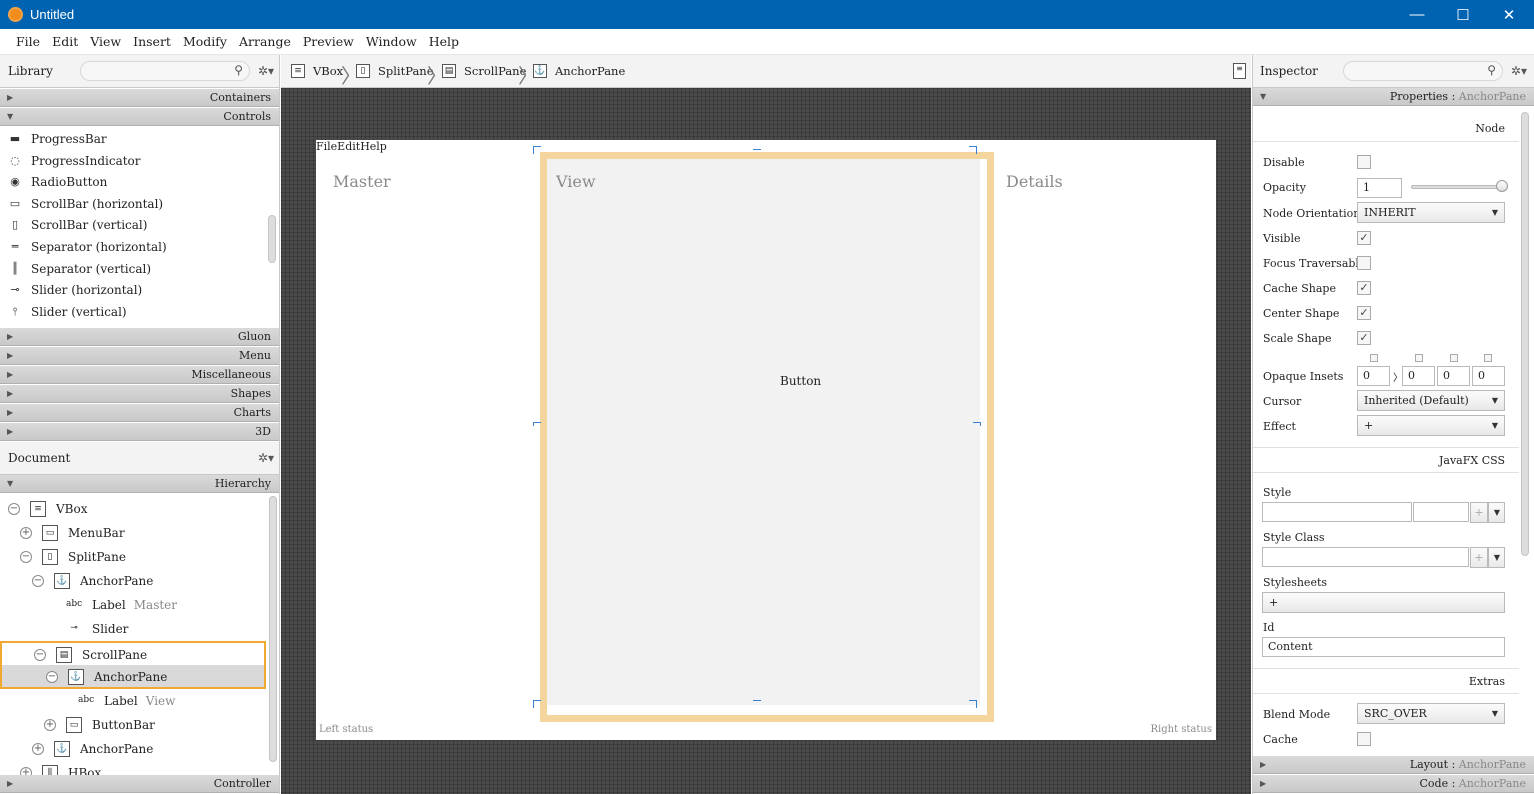 The image size is (1534, 794). Describe the element at coordinates (139, 98) in the screenshot. I see `library-section-containers: ▶ Containers` at that location.